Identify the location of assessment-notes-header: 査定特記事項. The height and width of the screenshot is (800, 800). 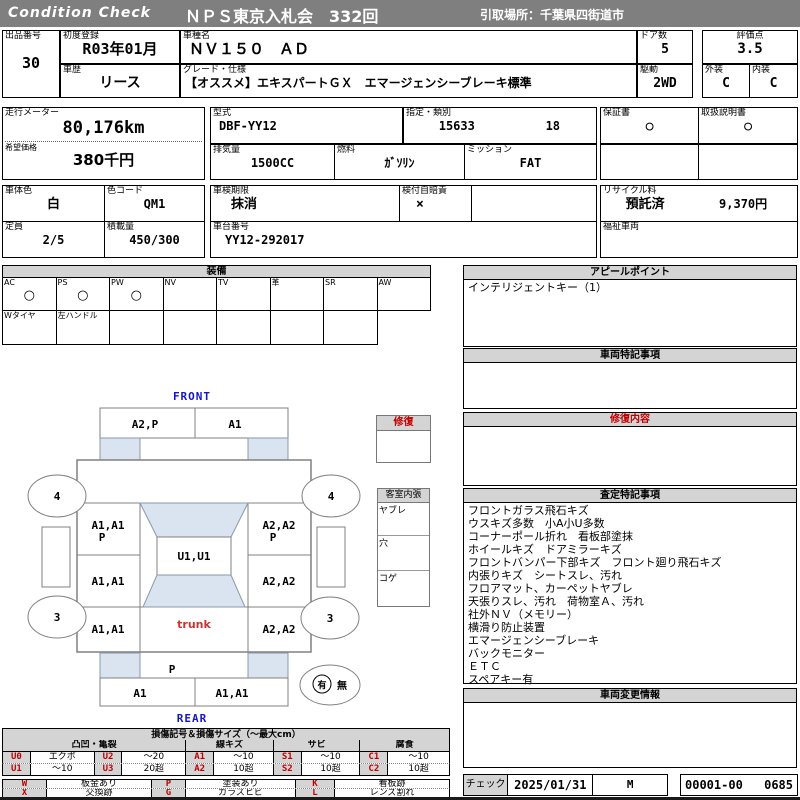
(630, 496).